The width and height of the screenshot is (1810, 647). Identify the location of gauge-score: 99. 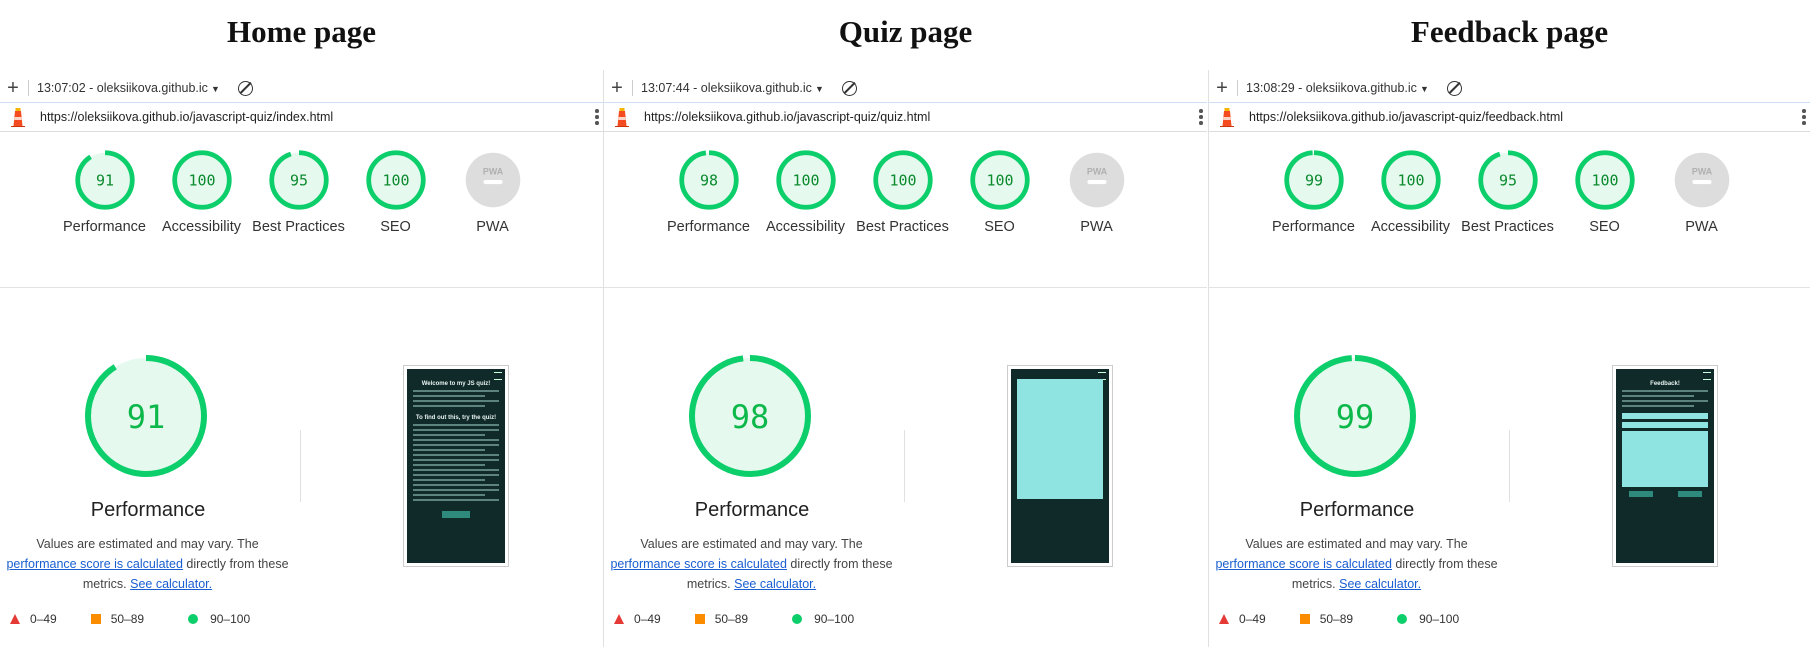
(1313, 180).